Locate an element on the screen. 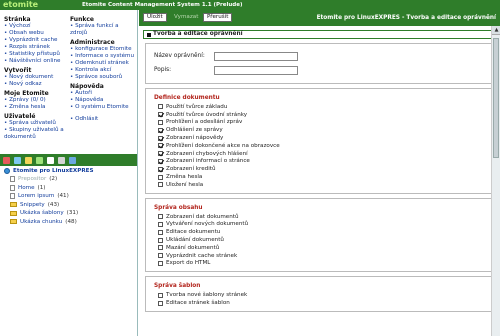  description-row: Popis: is located at coordinates (320, 70).